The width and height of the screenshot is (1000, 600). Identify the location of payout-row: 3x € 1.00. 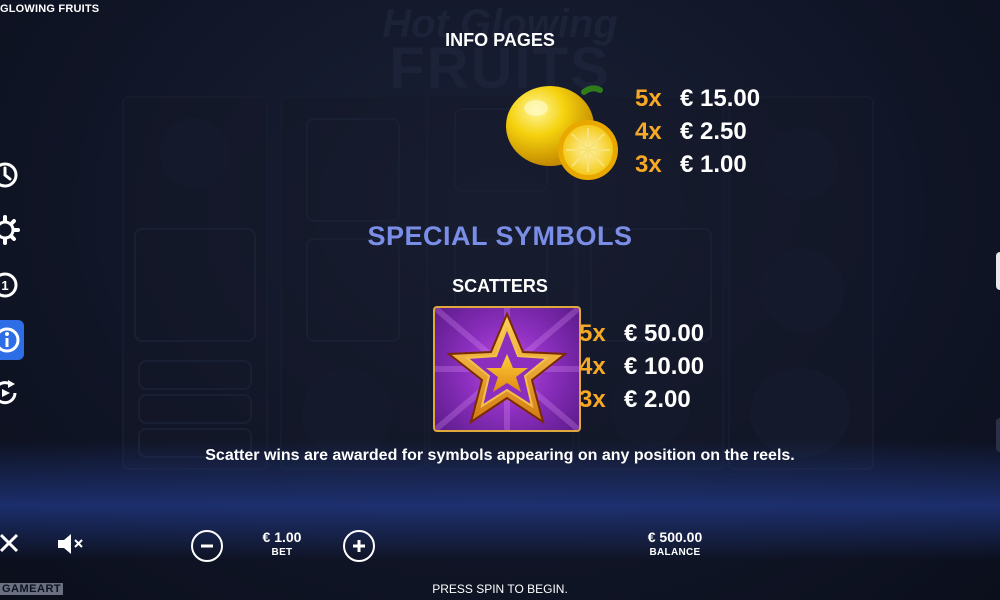
(697, 164).